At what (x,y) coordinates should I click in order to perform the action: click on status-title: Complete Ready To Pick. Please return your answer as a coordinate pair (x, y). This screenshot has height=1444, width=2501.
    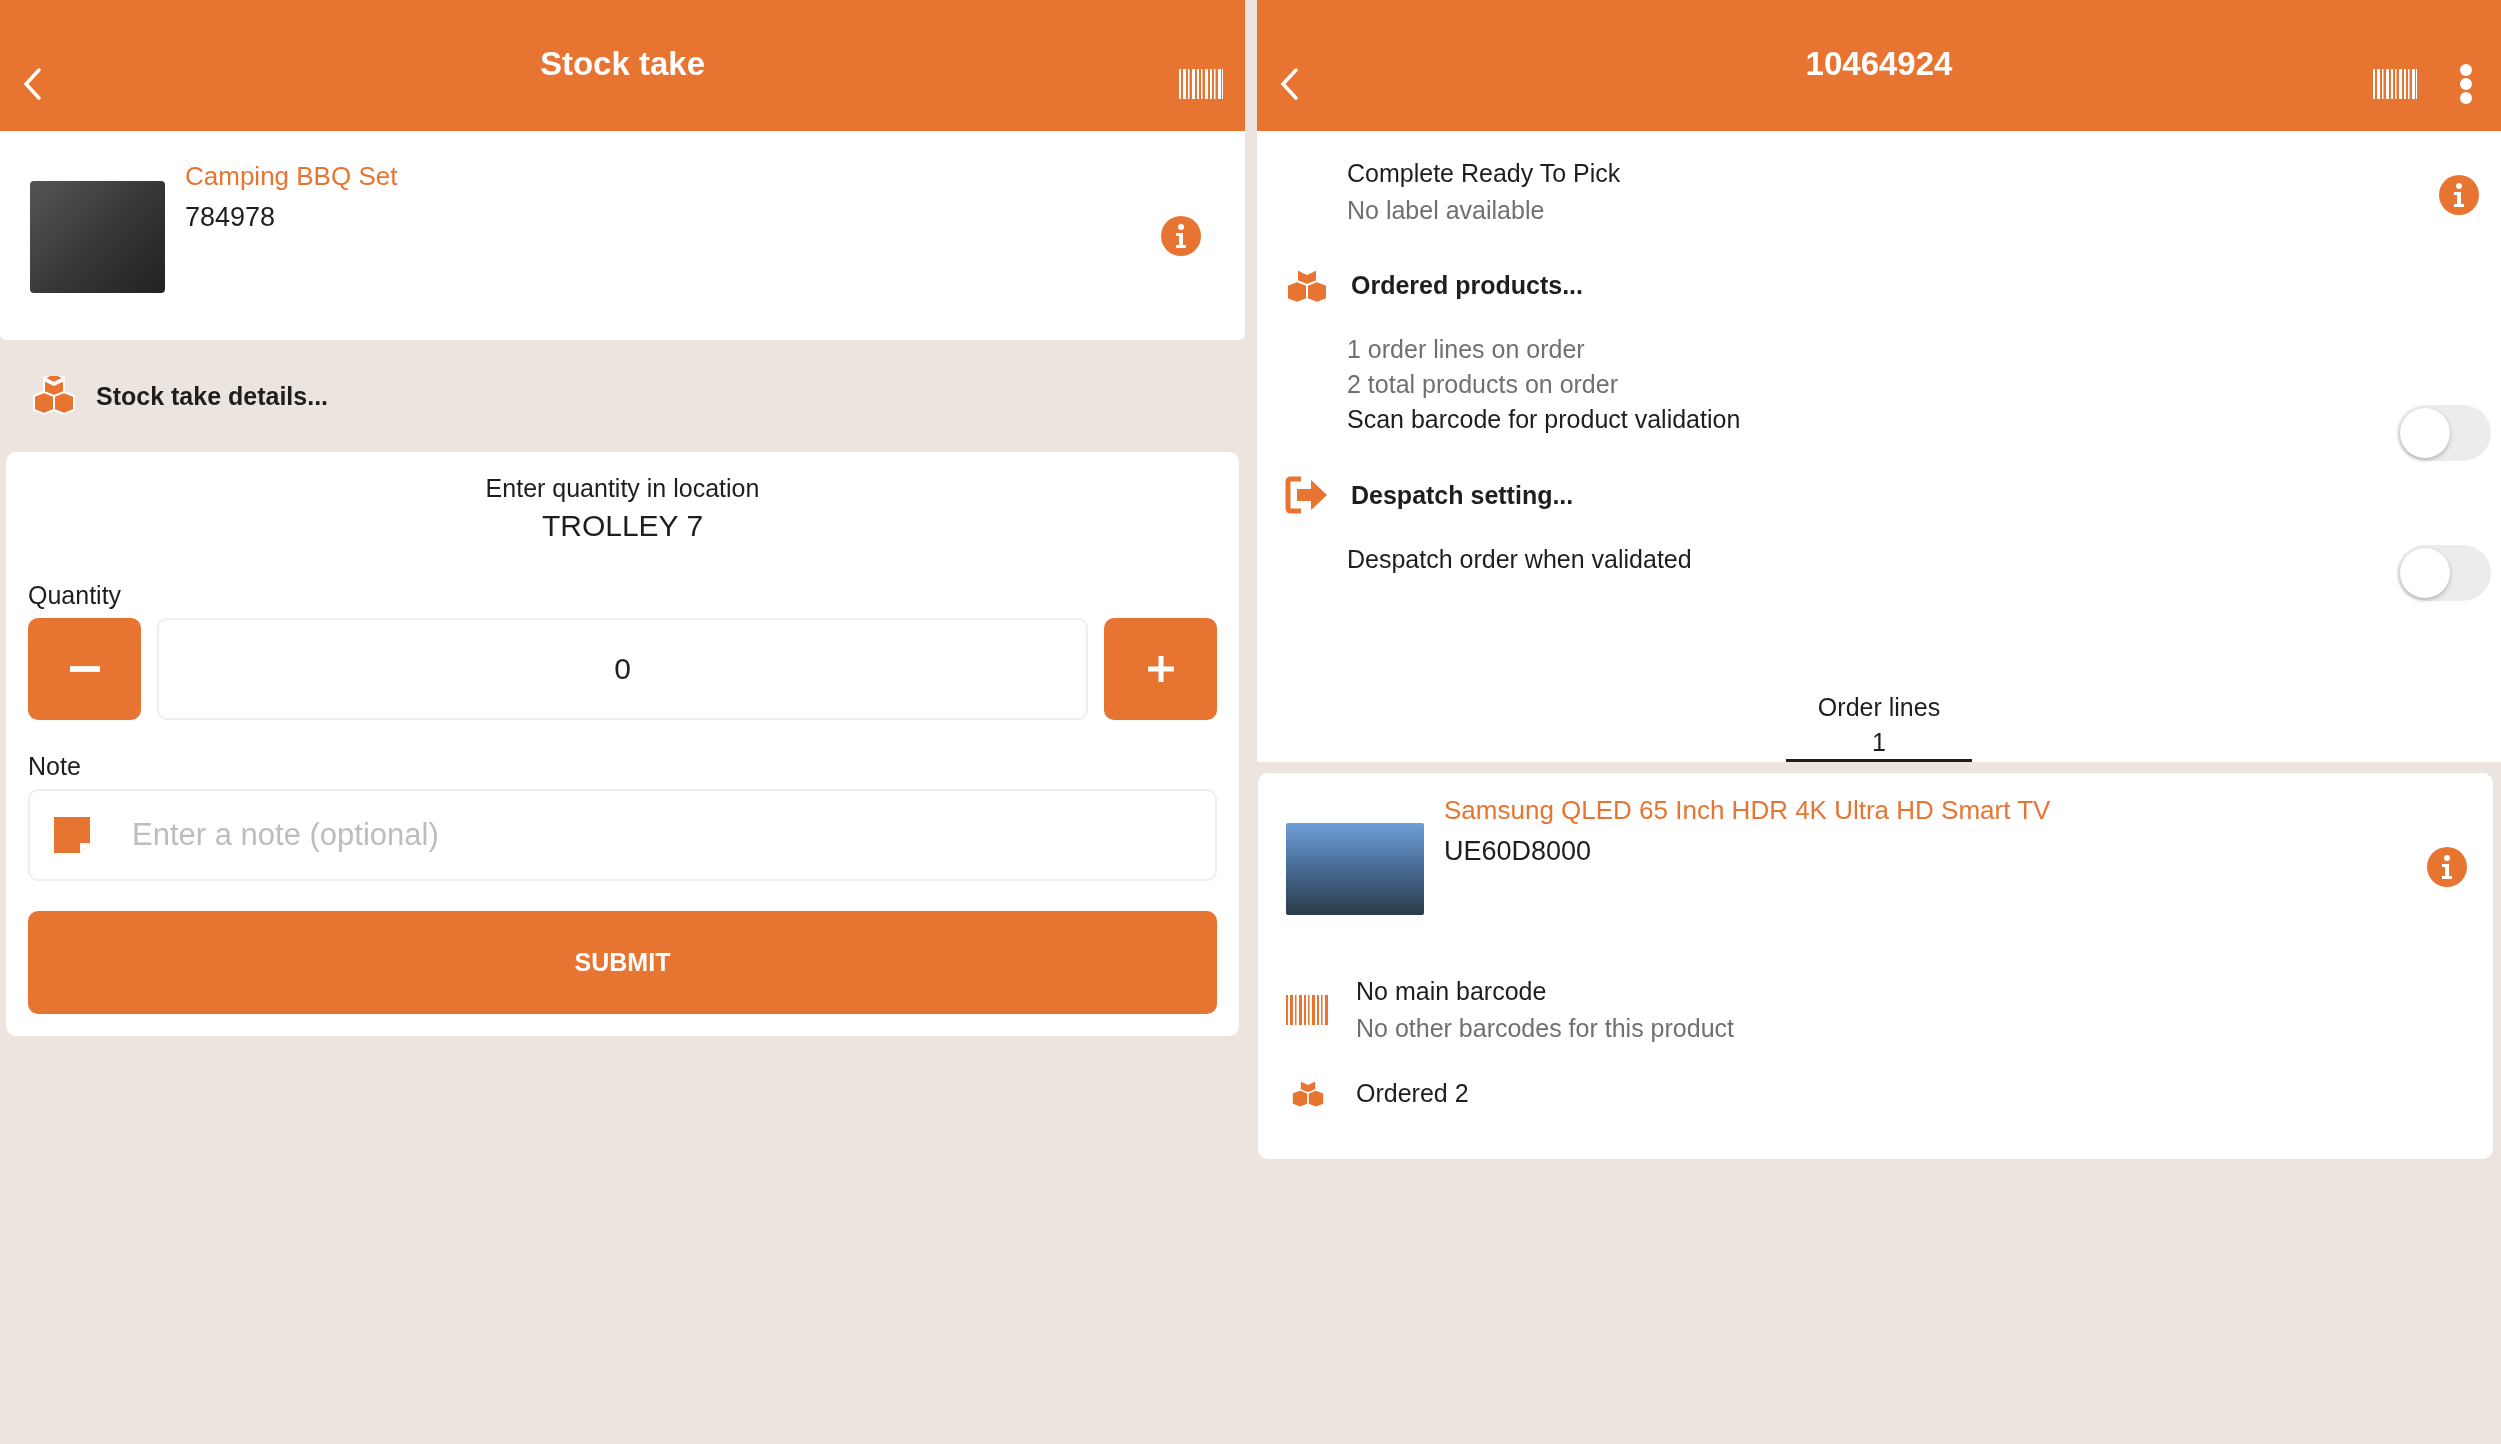
    Looking at the image, I should click on (1484, 173).